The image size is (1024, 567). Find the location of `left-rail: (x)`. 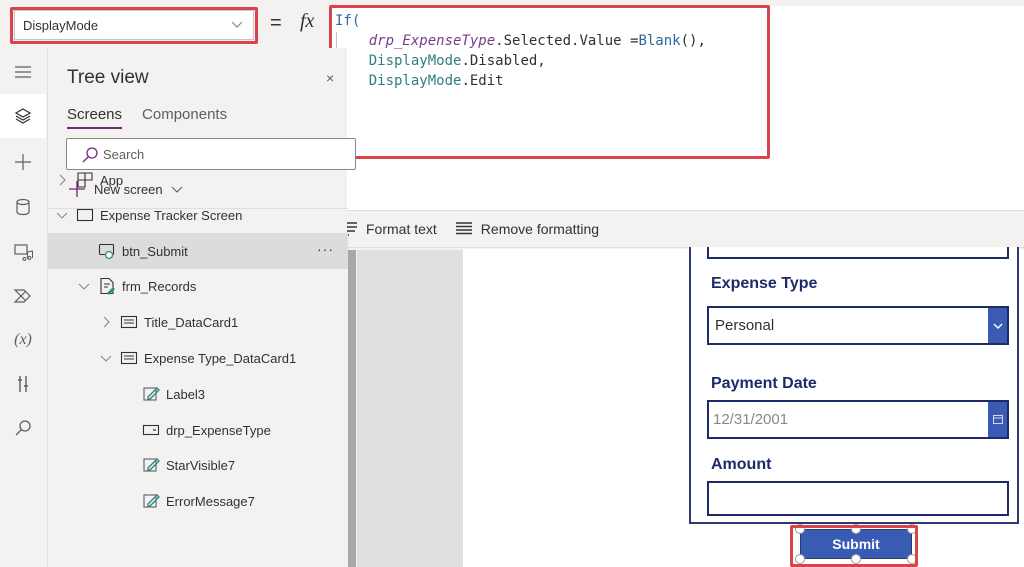

left-rail: (x) is located at coordinates (23, 307).